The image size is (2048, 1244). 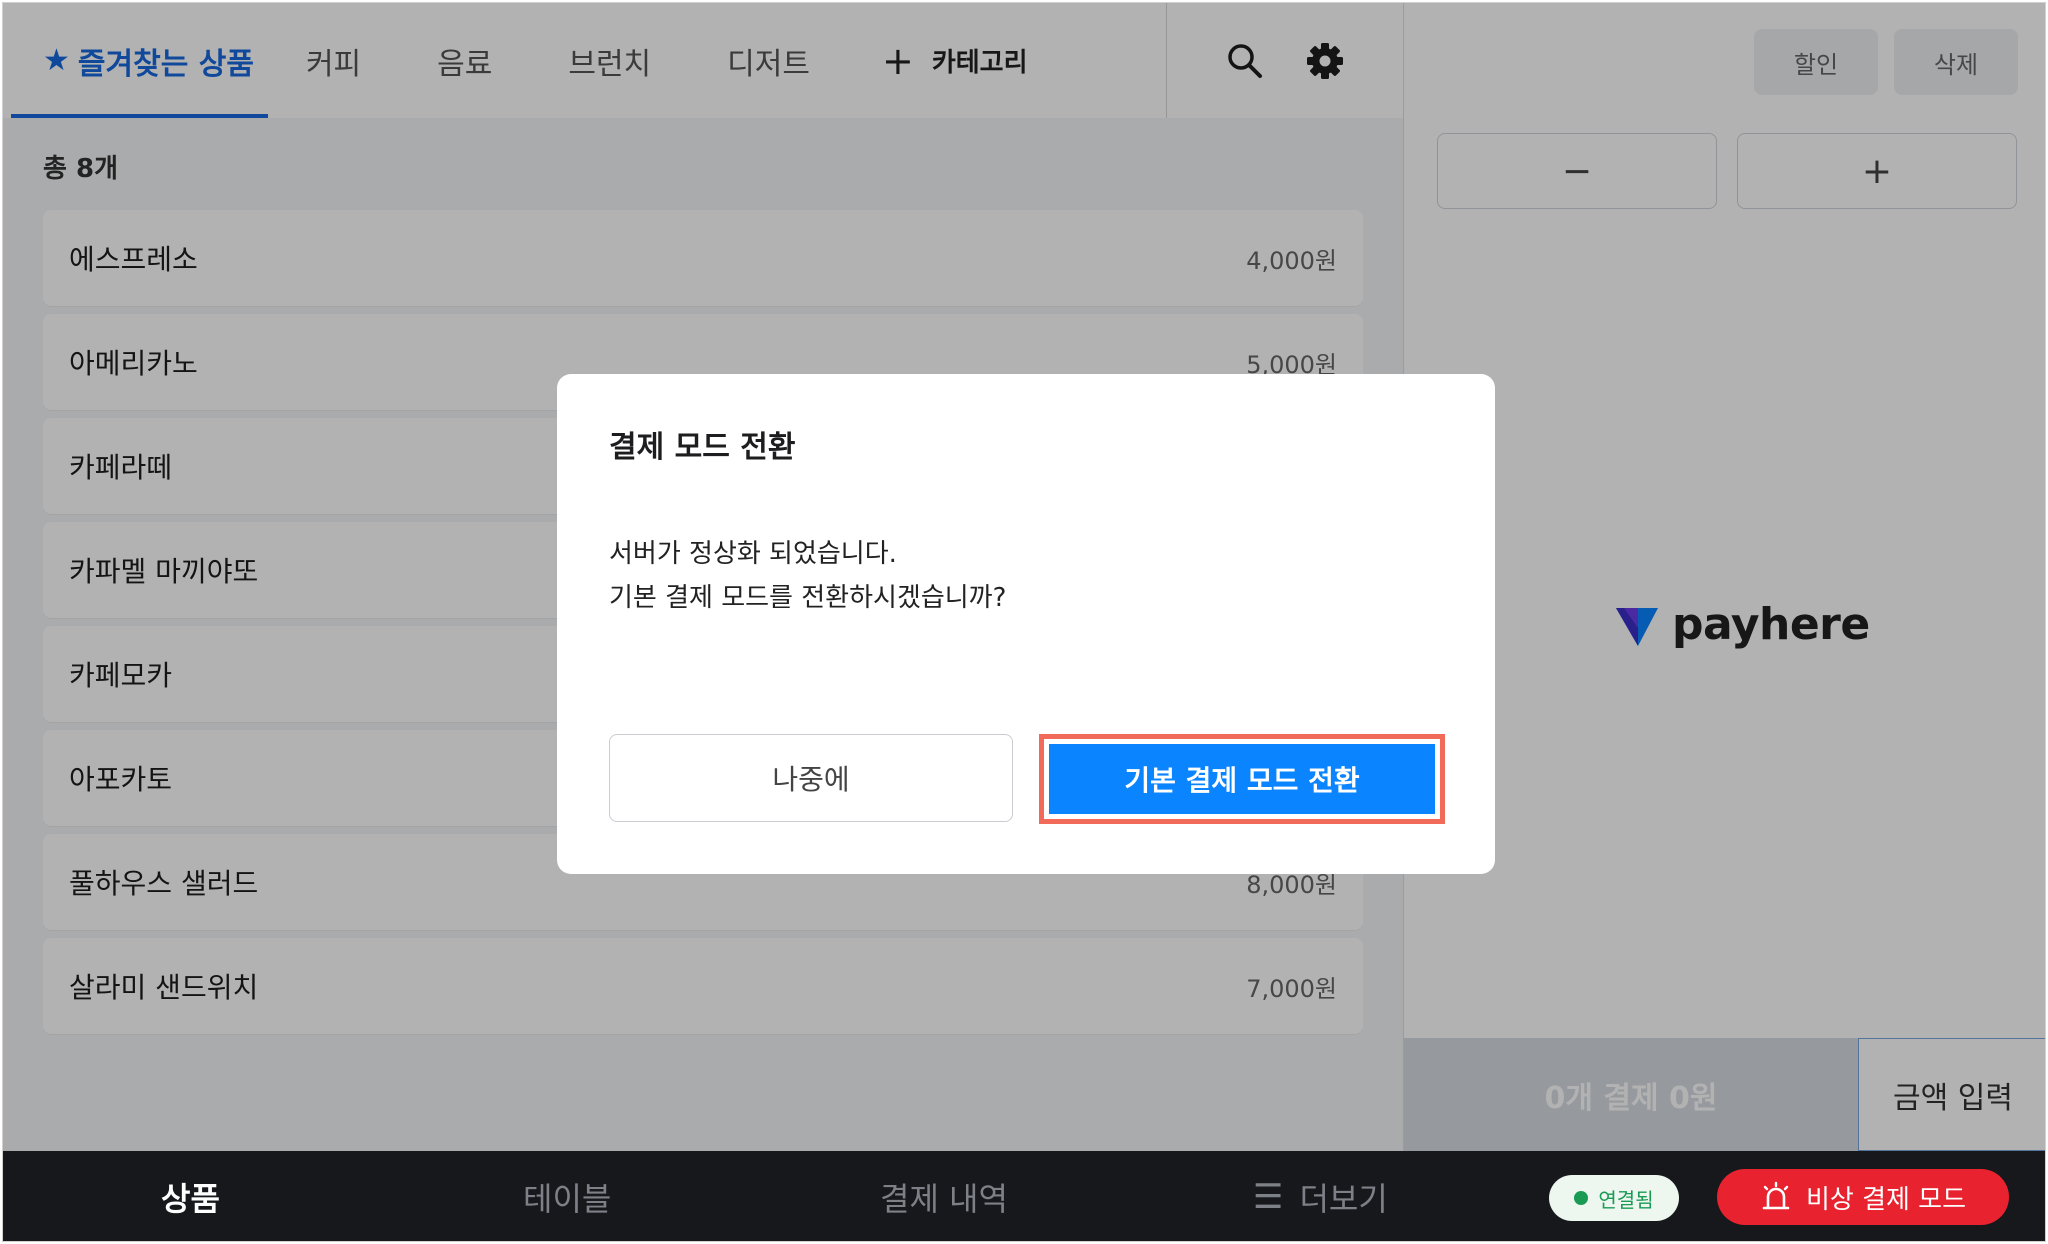 What do you see at coordinates (811, 778) in the screenshot?
I see `later-button: 나중에` at bounding box center [811, 778].